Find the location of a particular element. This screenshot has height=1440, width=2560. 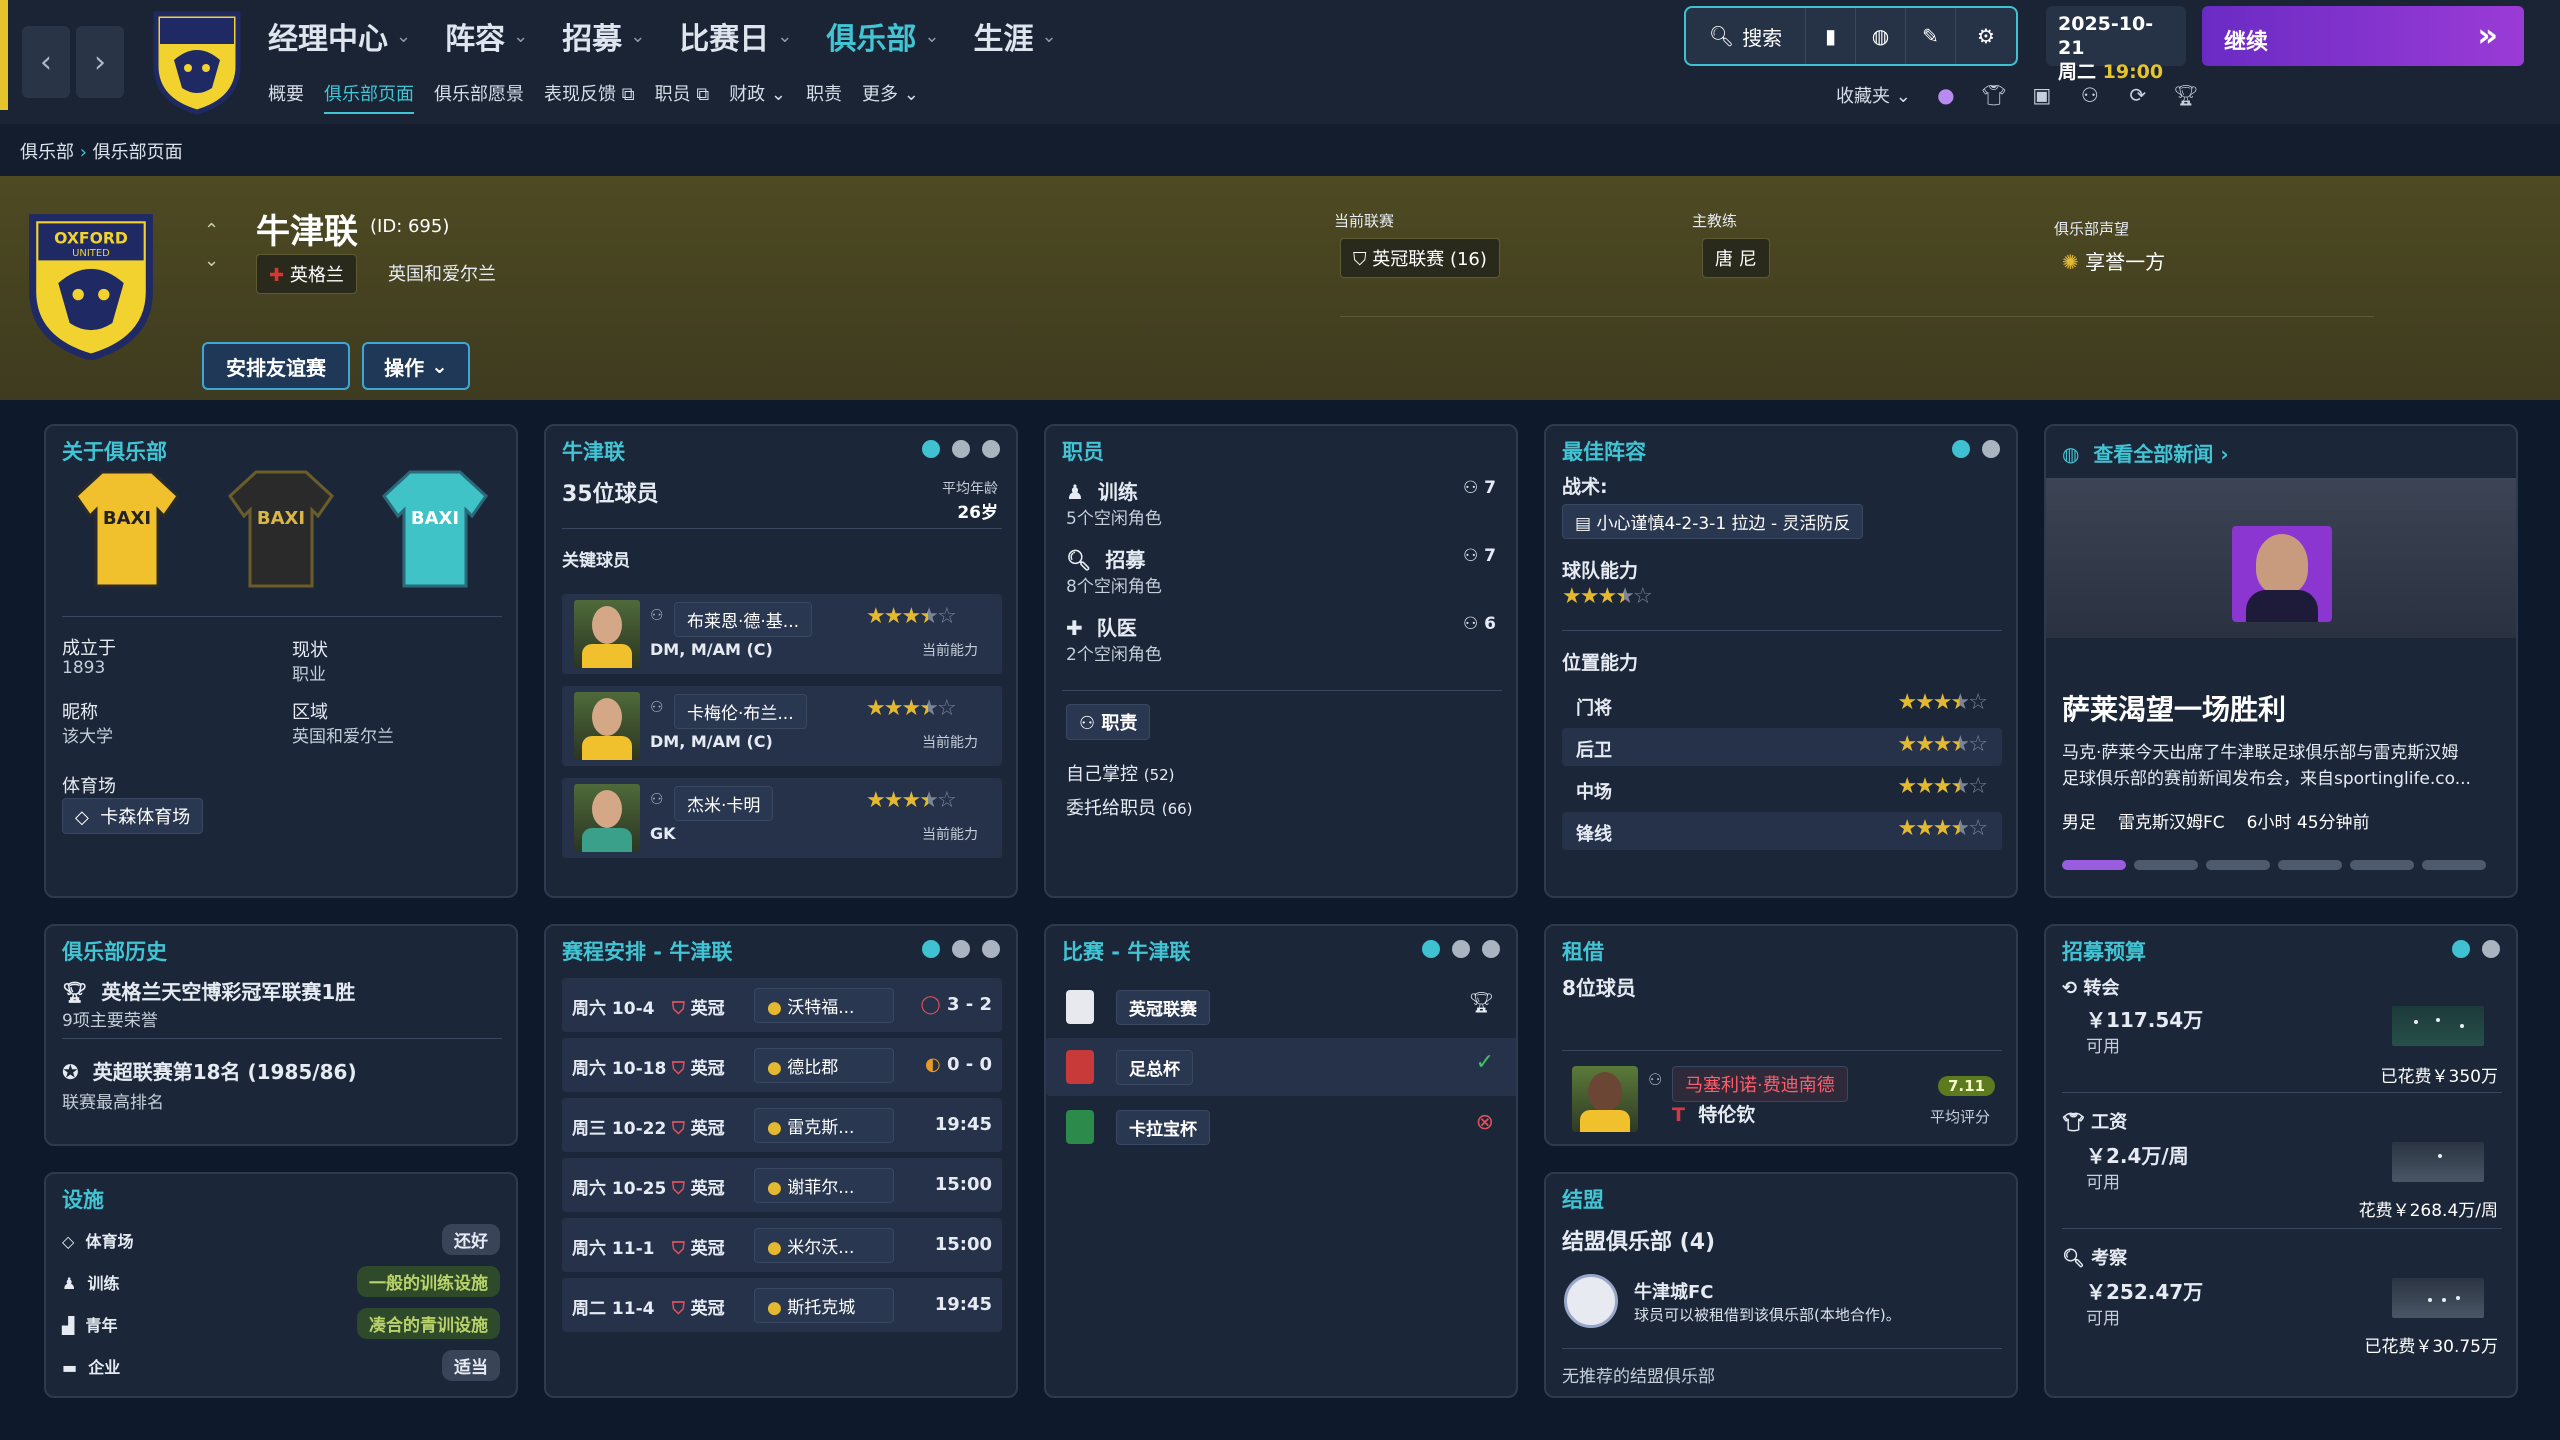

nav-recruit: 招募 ⌄ is located at coordinates (603, 36).